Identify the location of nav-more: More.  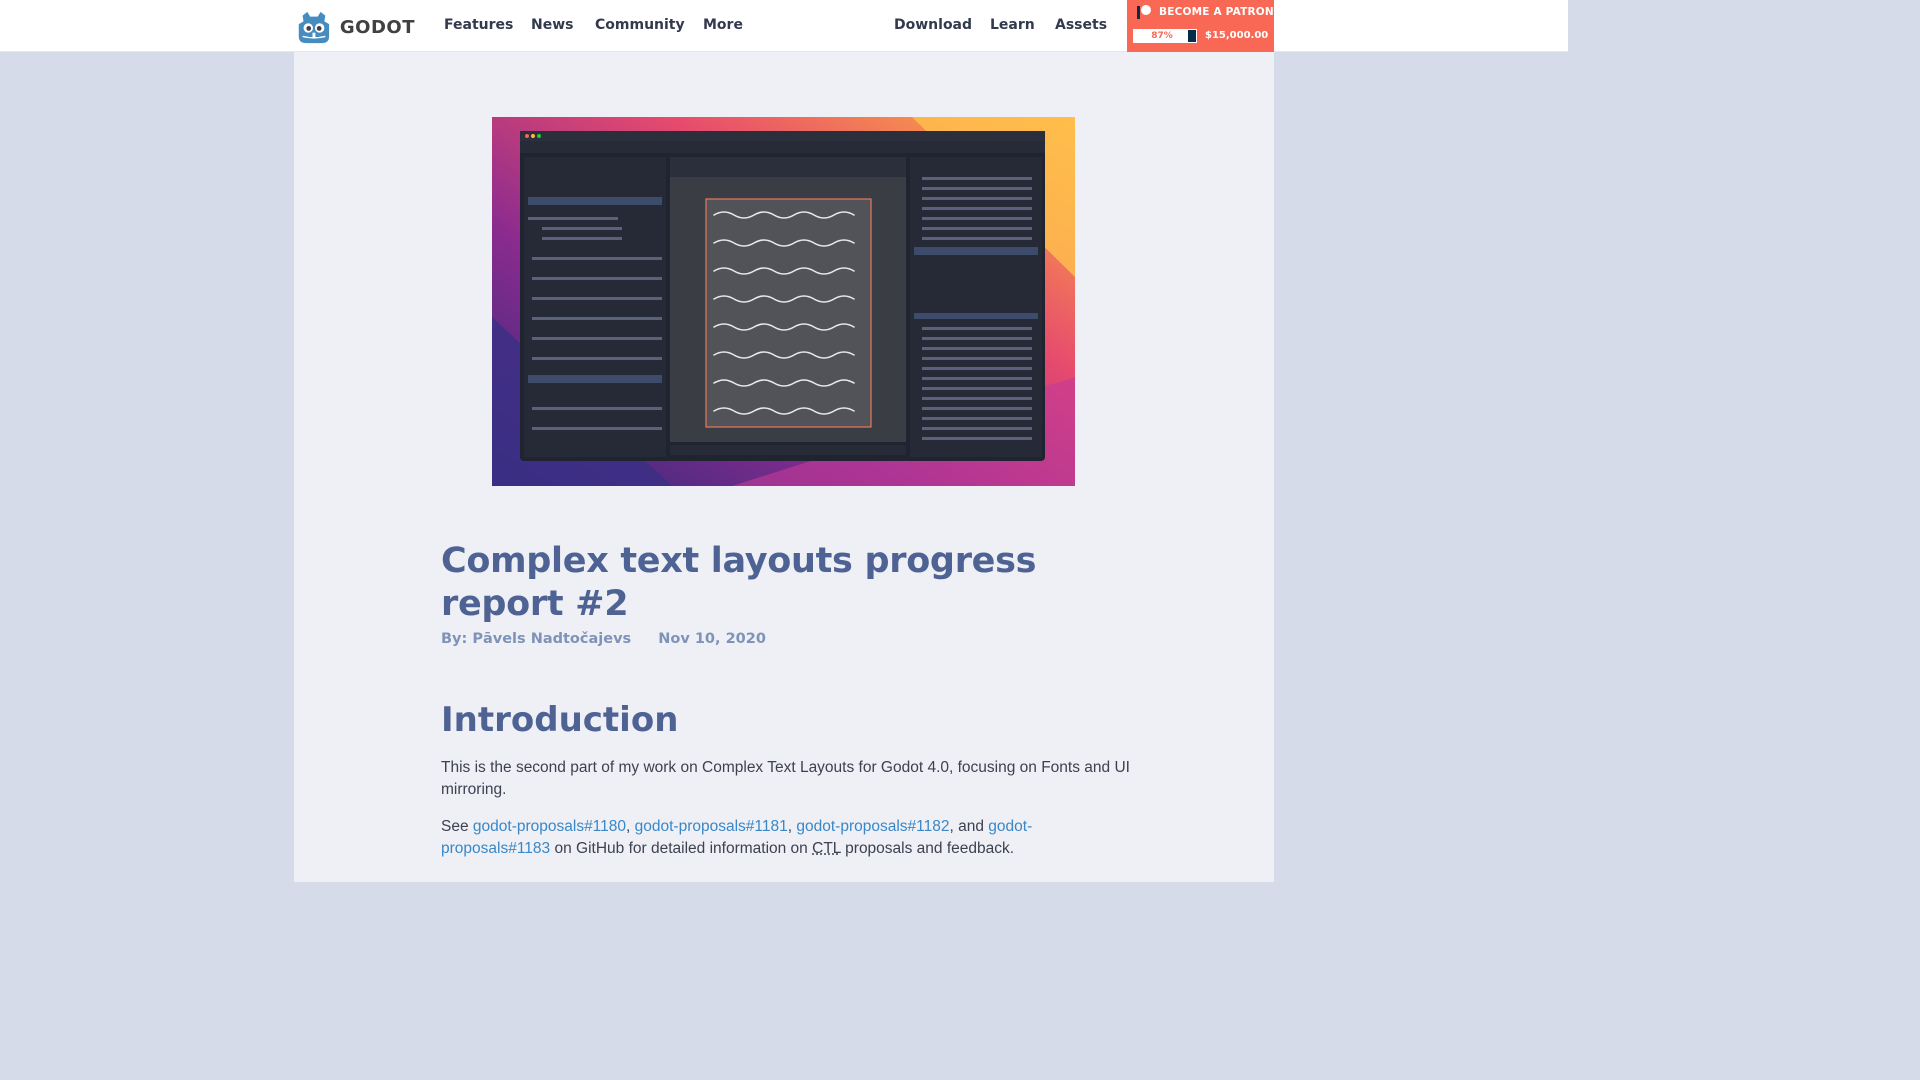
(723, 25).